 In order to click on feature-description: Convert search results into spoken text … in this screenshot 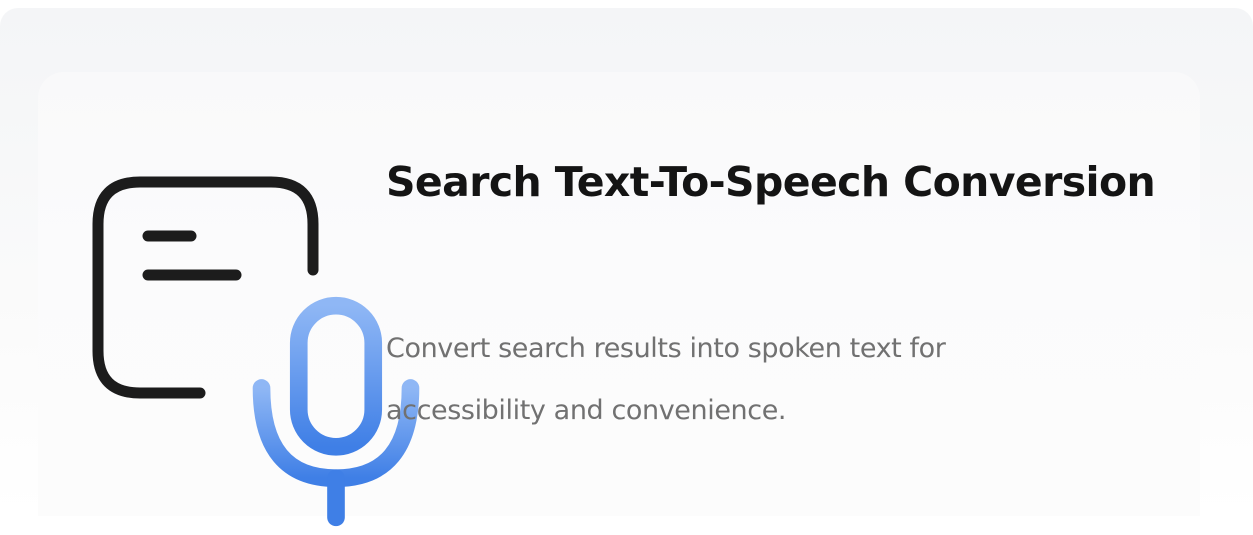, I will do `click(666, 379)`.